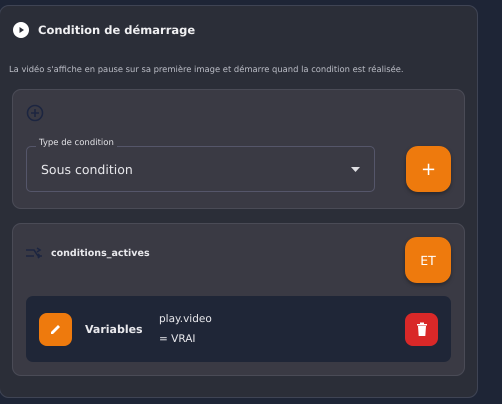 The height and width of the screenshot is (404, 502). I want to click on dropdown-icon, so click(355, 169).